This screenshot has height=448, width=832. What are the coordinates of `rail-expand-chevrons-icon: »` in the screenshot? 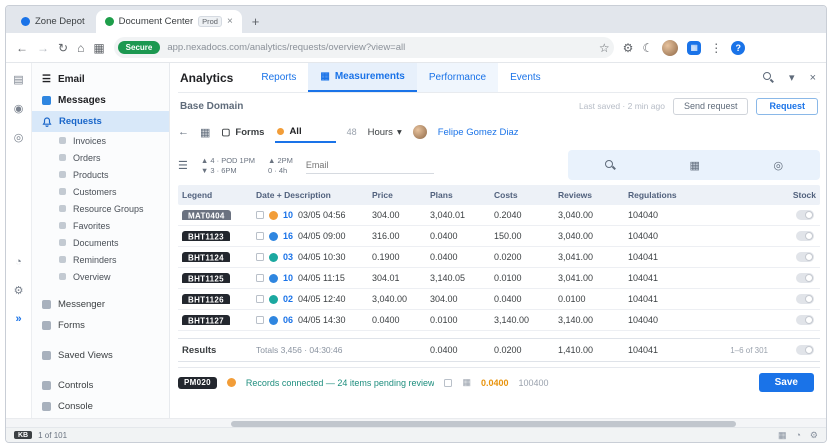 It's located at (18, 319).